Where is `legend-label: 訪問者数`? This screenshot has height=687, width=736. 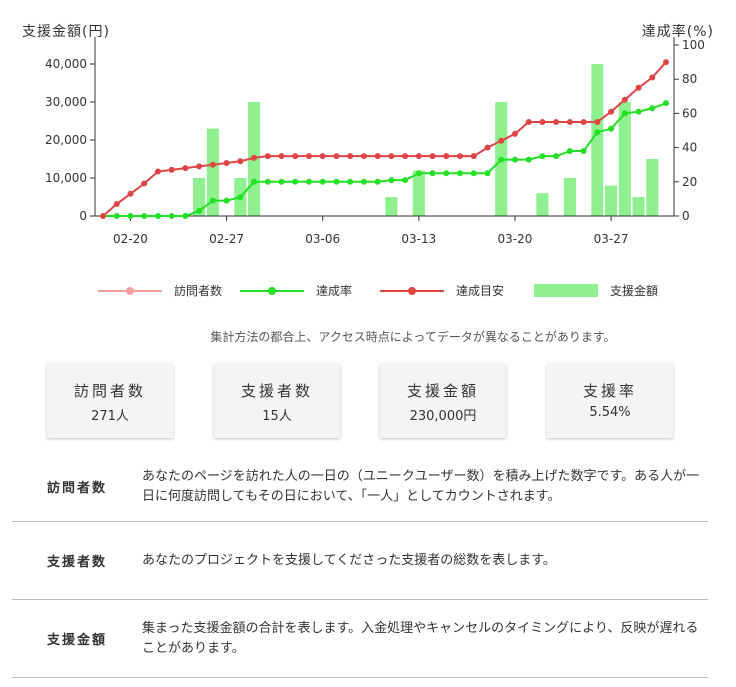 legend-label: 訪問者数 is located at coordinates (198, 290).